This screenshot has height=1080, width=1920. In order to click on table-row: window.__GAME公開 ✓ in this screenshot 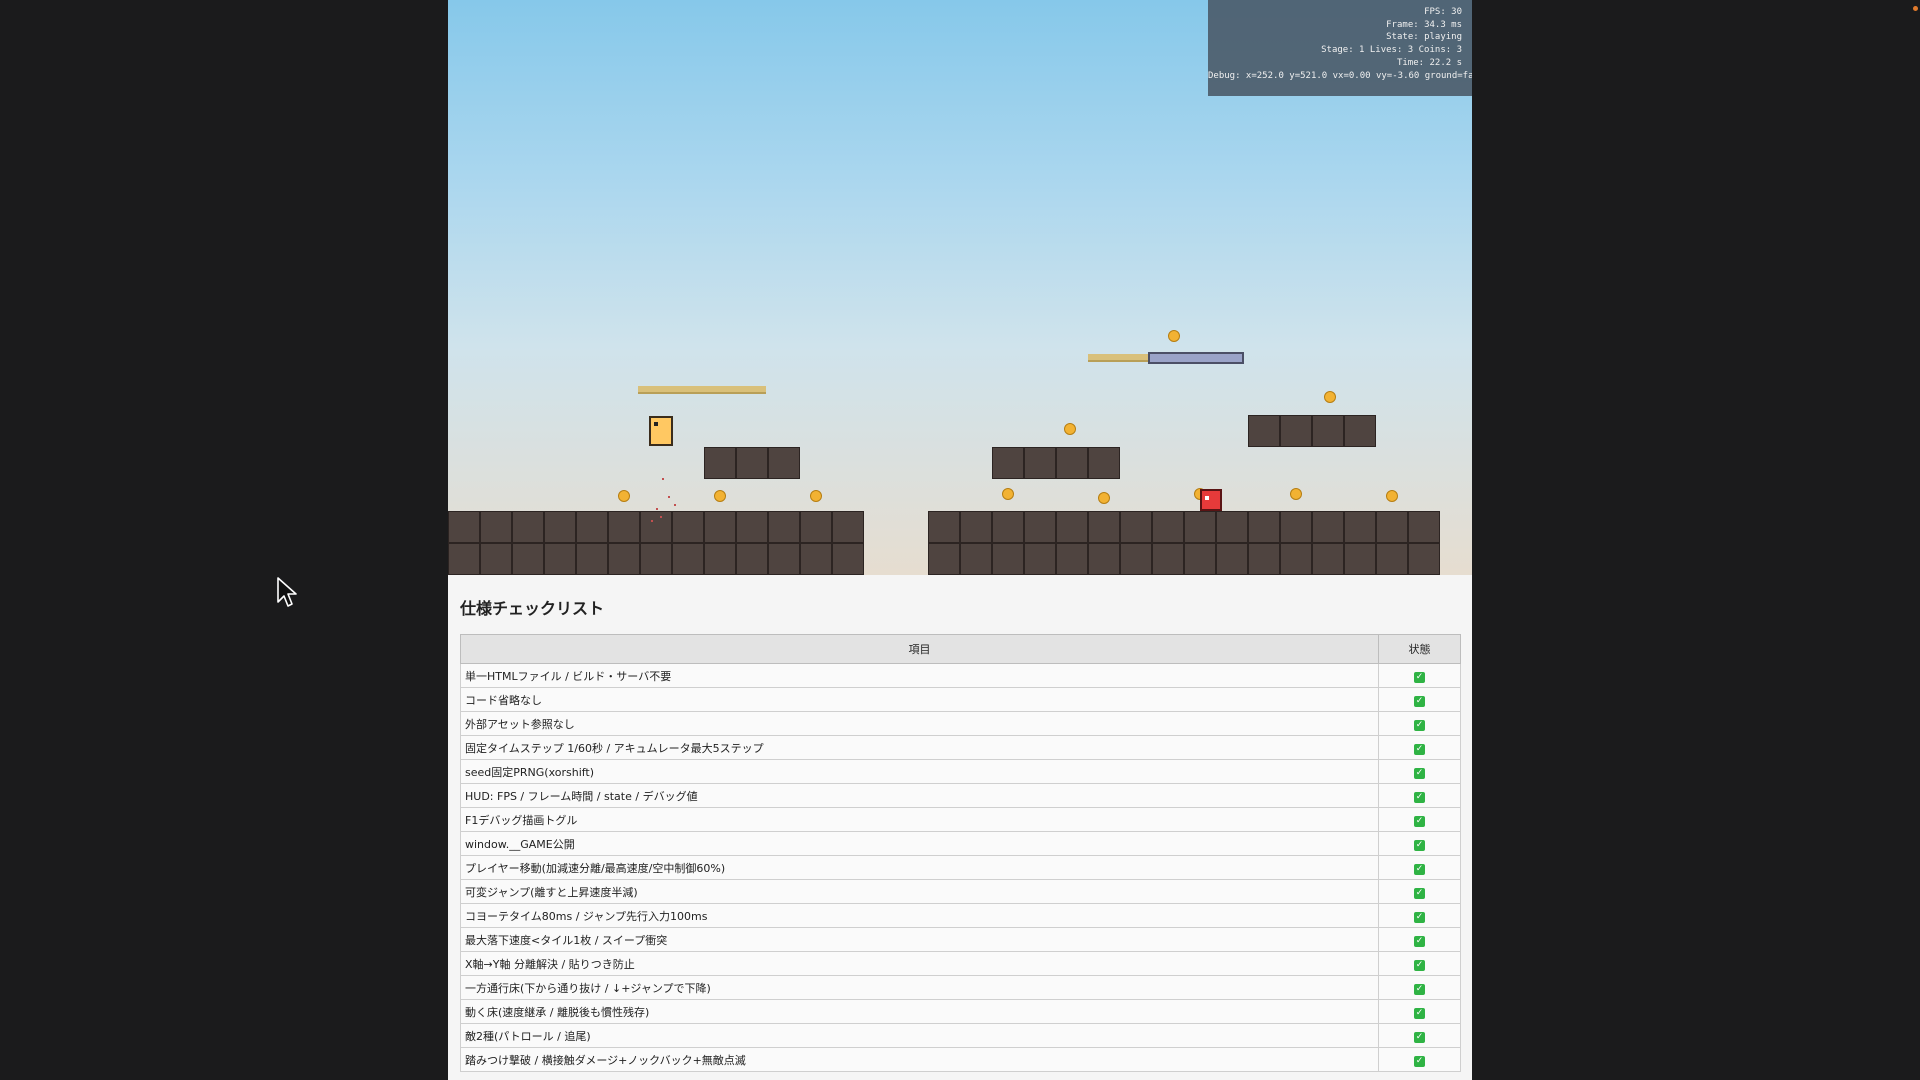, I will do `click(960, 843)`.